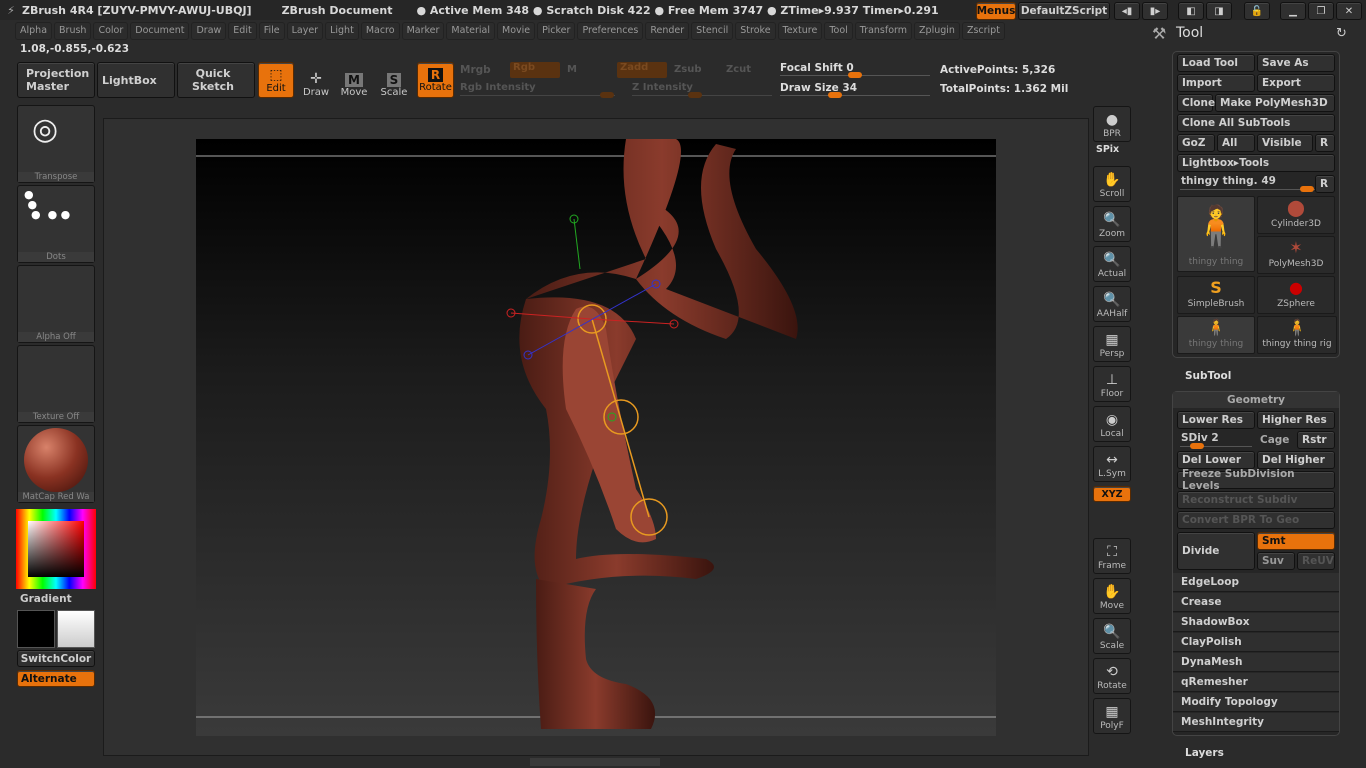 The image size is (1366, 768). What do you see at coordinates (1196, 103) in the screenshot?
I see `clone-button: Clone` at bounding box center [1196, 103].